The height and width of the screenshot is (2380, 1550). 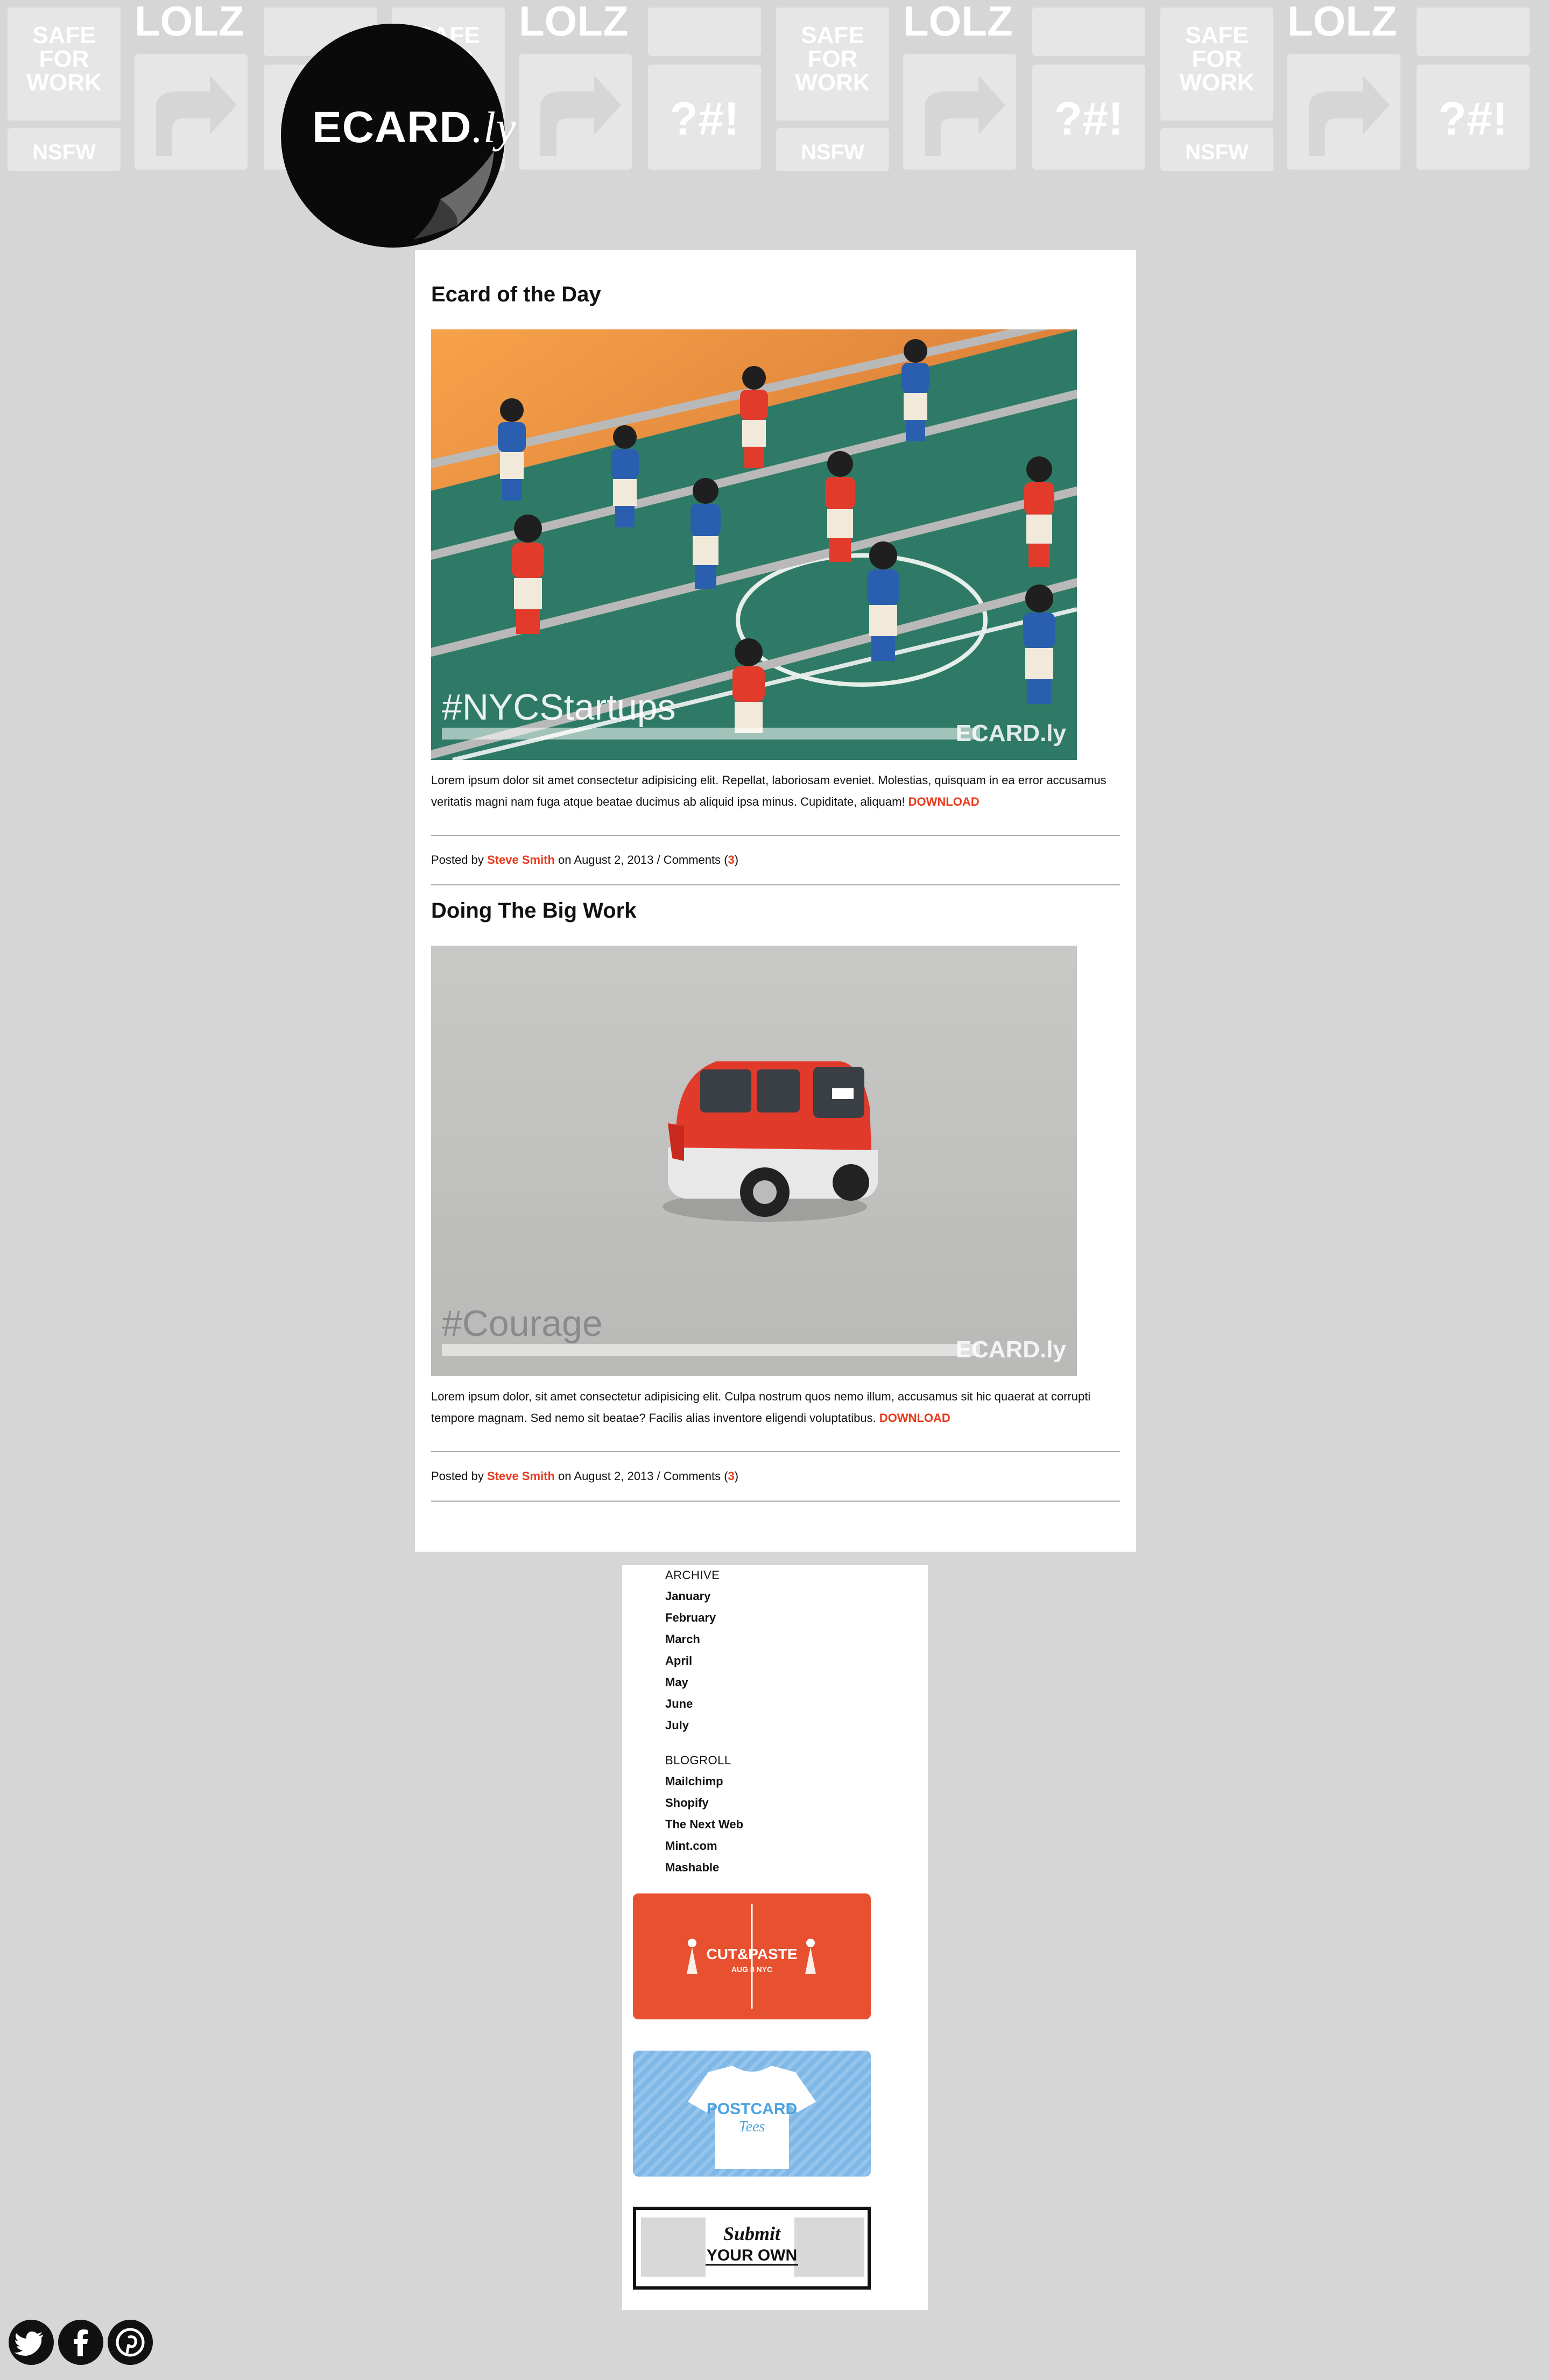 I want to click on archive-item: June, so click(x=690, y=1704).